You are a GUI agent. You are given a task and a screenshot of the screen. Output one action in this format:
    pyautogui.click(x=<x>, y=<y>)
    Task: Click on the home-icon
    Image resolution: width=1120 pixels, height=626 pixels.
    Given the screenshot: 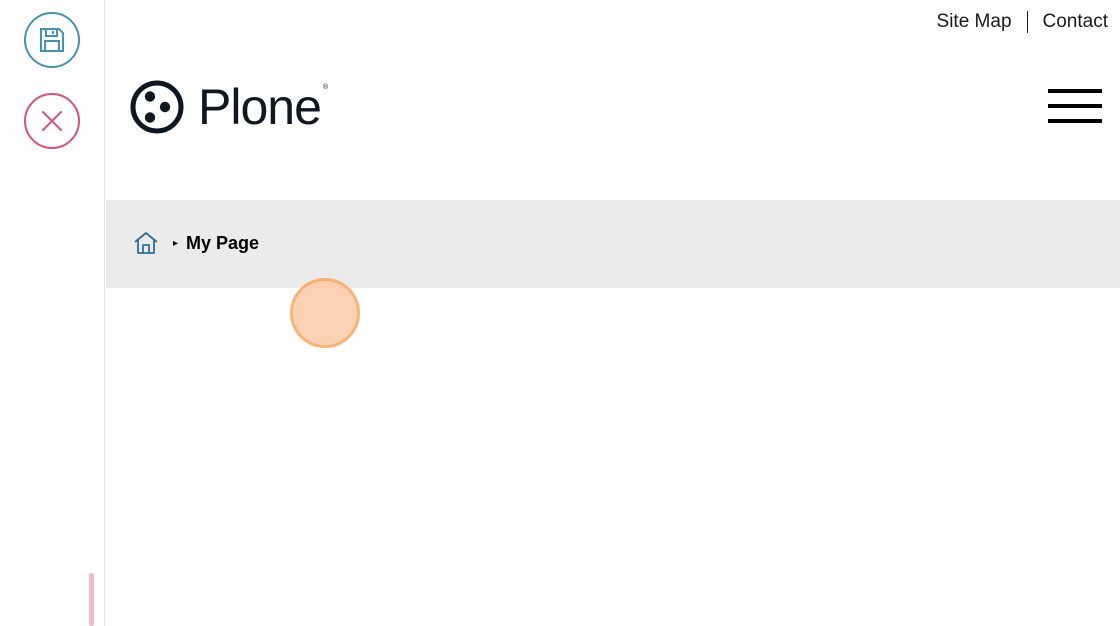 What is the action you would take?
    pyautogui.click(x=146, y=243)
    